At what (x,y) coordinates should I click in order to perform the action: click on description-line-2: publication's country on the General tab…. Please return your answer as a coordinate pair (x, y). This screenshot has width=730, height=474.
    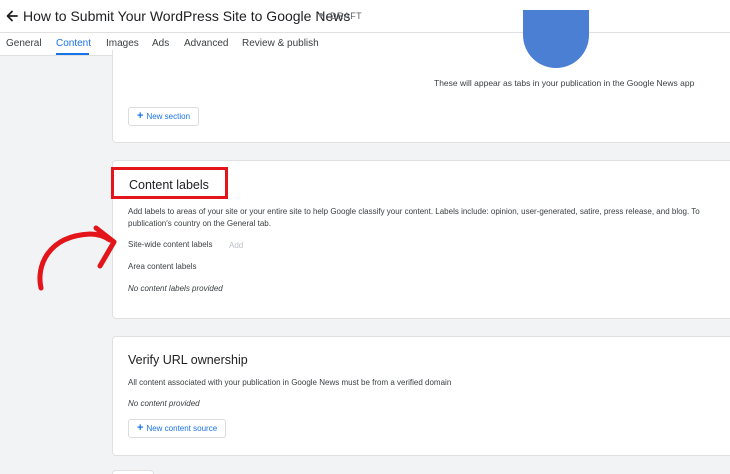
    Looking at the image, I should click on (199, 223).